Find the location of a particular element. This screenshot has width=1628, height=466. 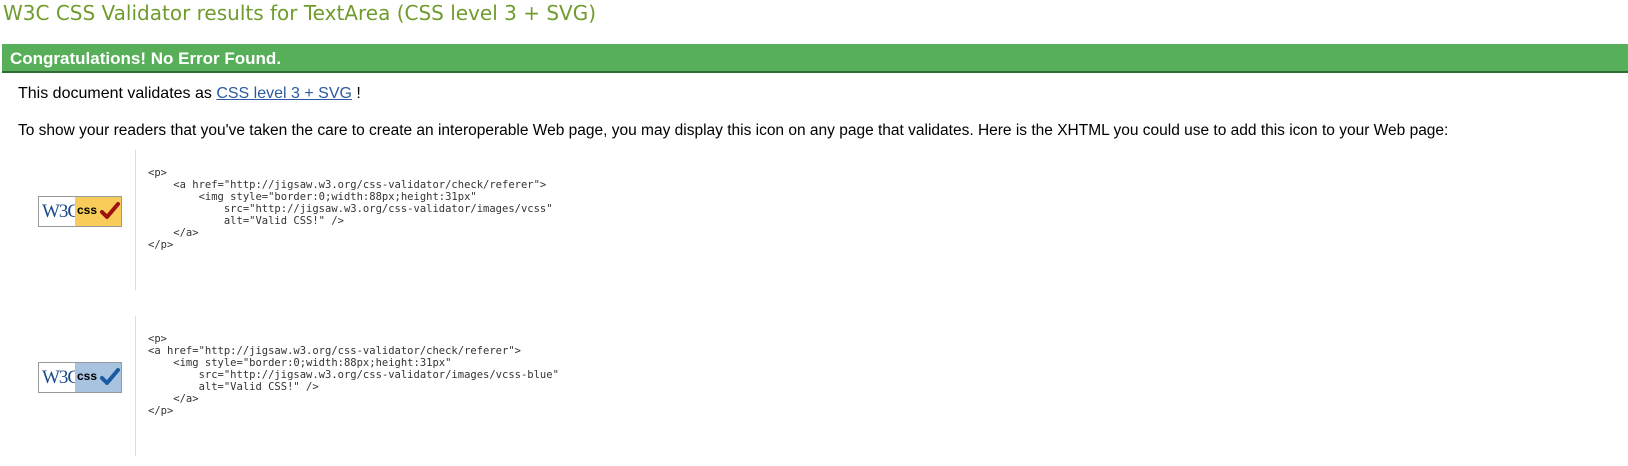

success-banner: Congratulations! No Error Found. is located at coordinates (815, 58).